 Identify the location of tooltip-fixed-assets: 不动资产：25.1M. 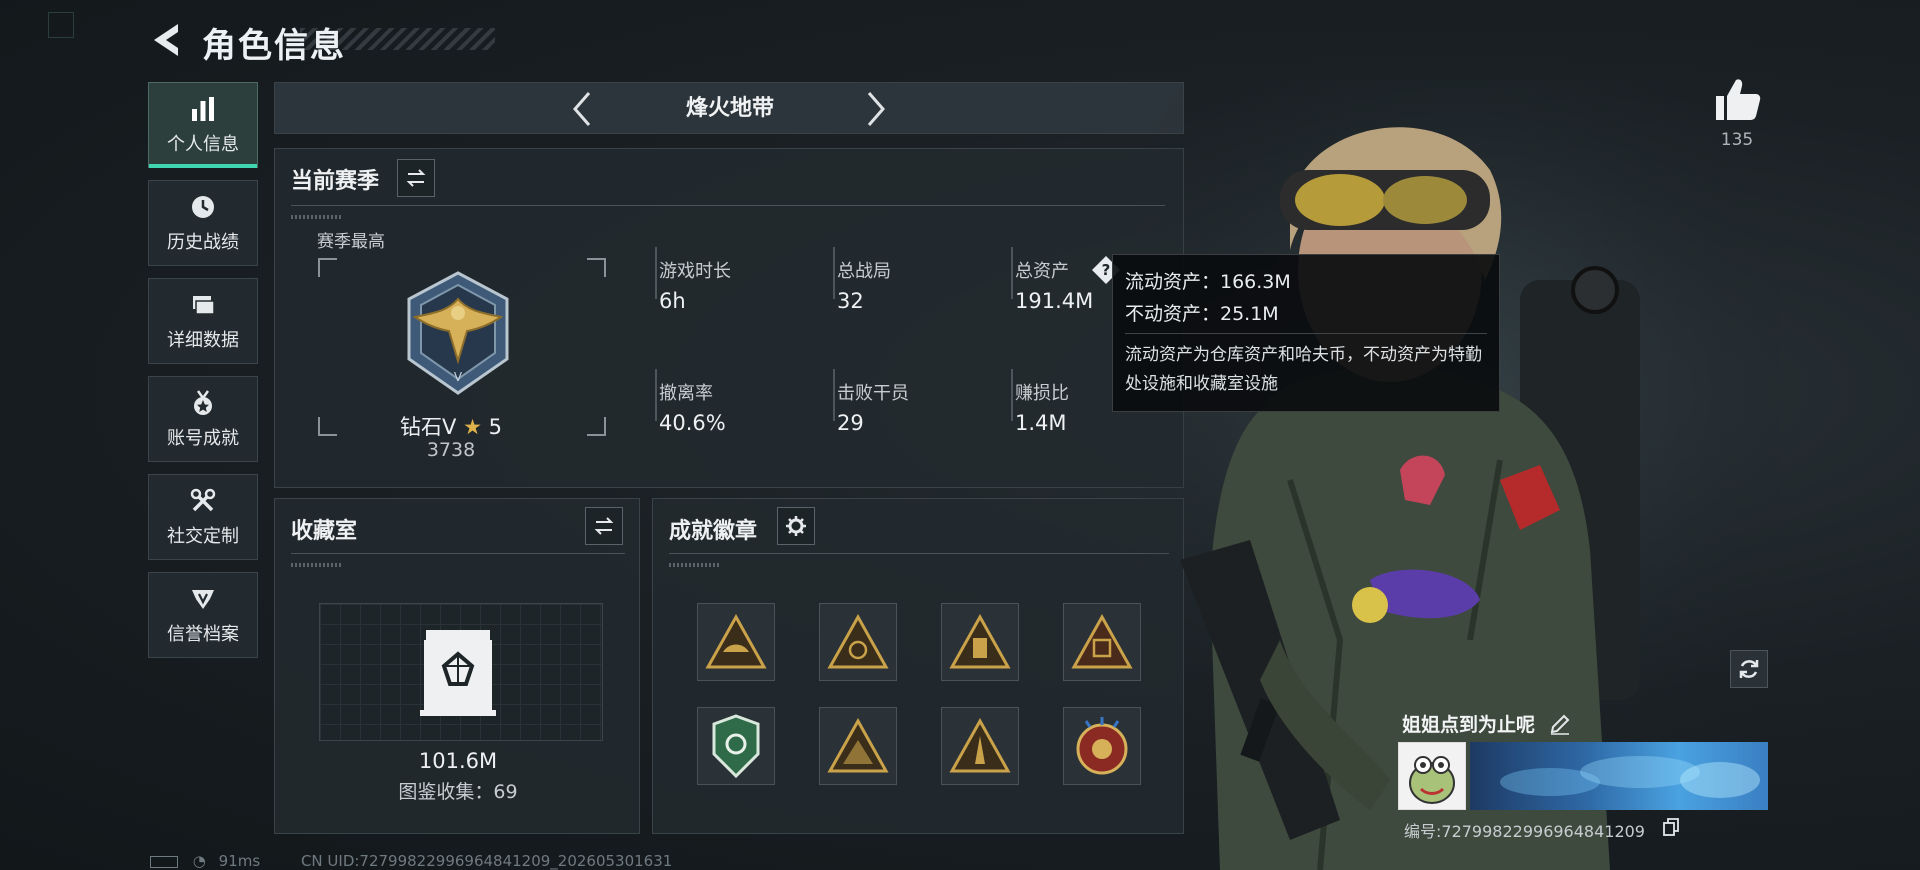
(1202, 314).